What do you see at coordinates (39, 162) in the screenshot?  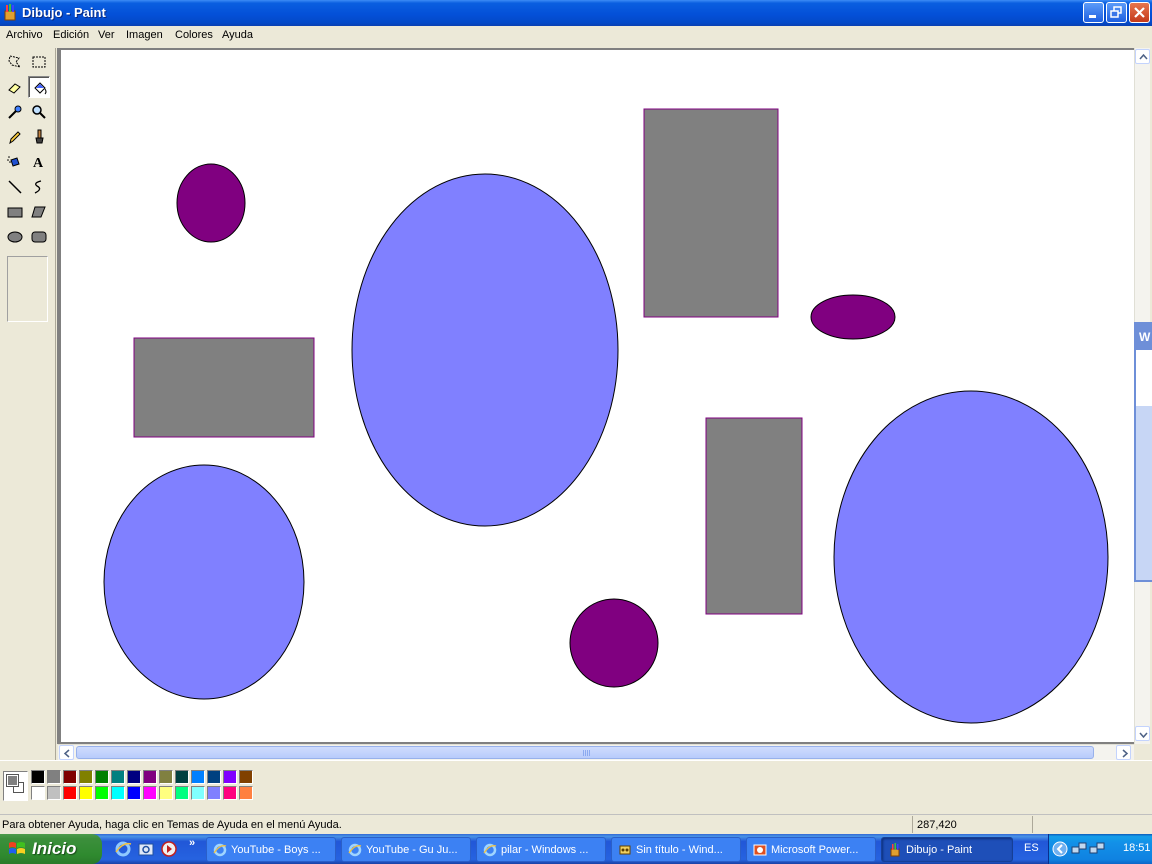 I see `tool-text: A` at bounding box center [39, 162].